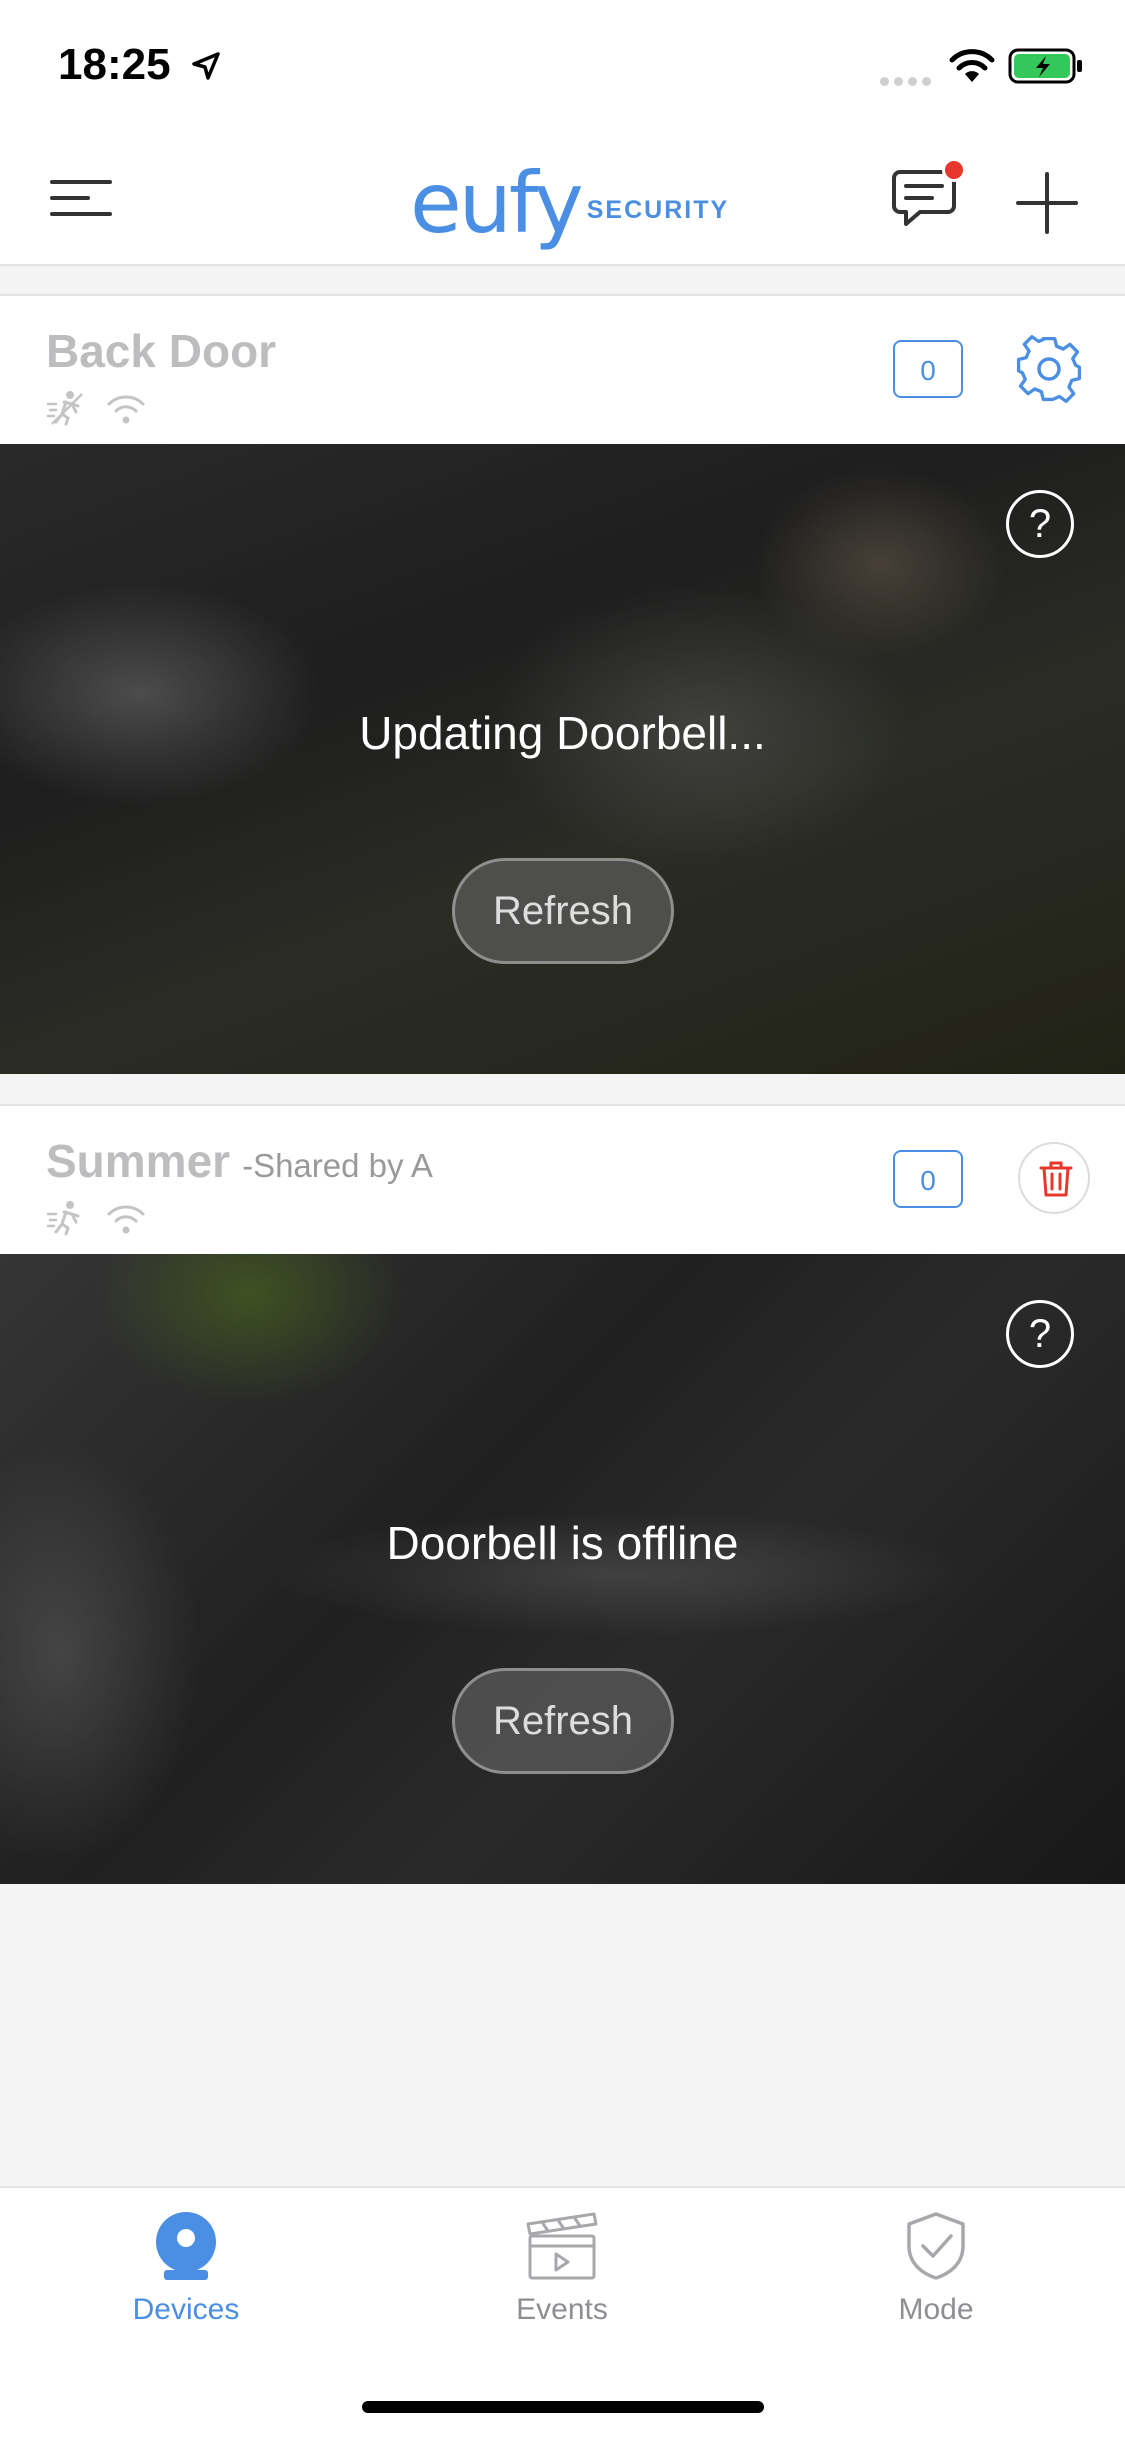 This screenshot has width=1125, height=2438. I want to click on tab-devices: Devices, so click(186, 2268).